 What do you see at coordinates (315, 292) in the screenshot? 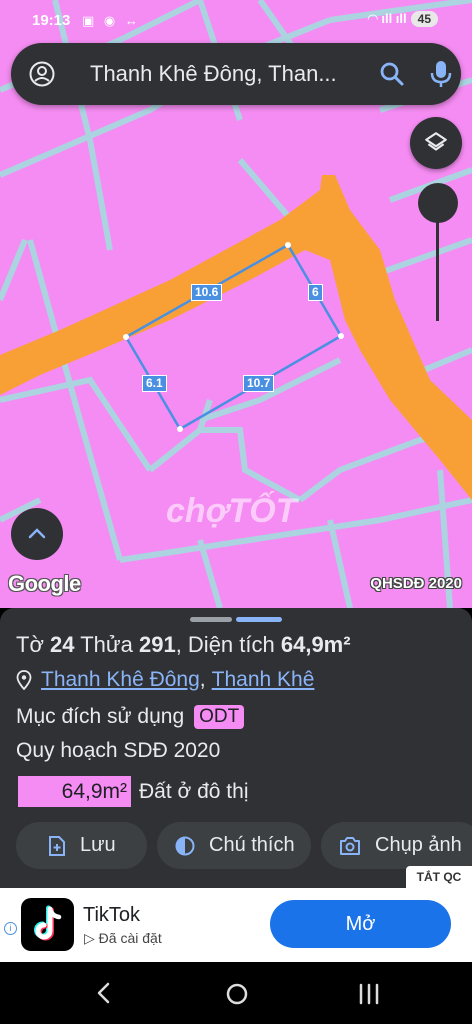
I see `edge-label-right: 6` at bounding box center [315, 292].